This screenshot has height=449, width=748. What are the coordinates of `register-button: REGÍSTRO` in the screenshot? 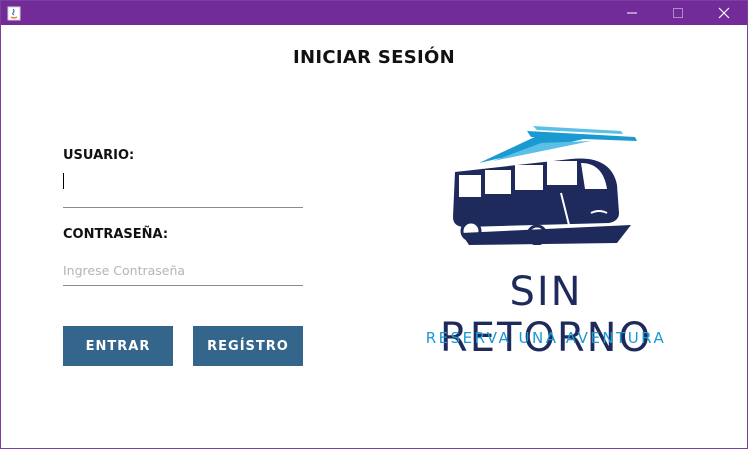 It's located at (248, 346).